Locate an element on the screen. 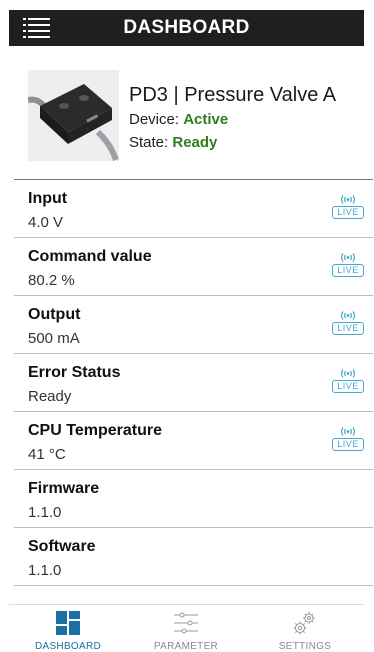 The width and height of the screenshot is (374, 652). device-image is located at coordinates (73, 116).